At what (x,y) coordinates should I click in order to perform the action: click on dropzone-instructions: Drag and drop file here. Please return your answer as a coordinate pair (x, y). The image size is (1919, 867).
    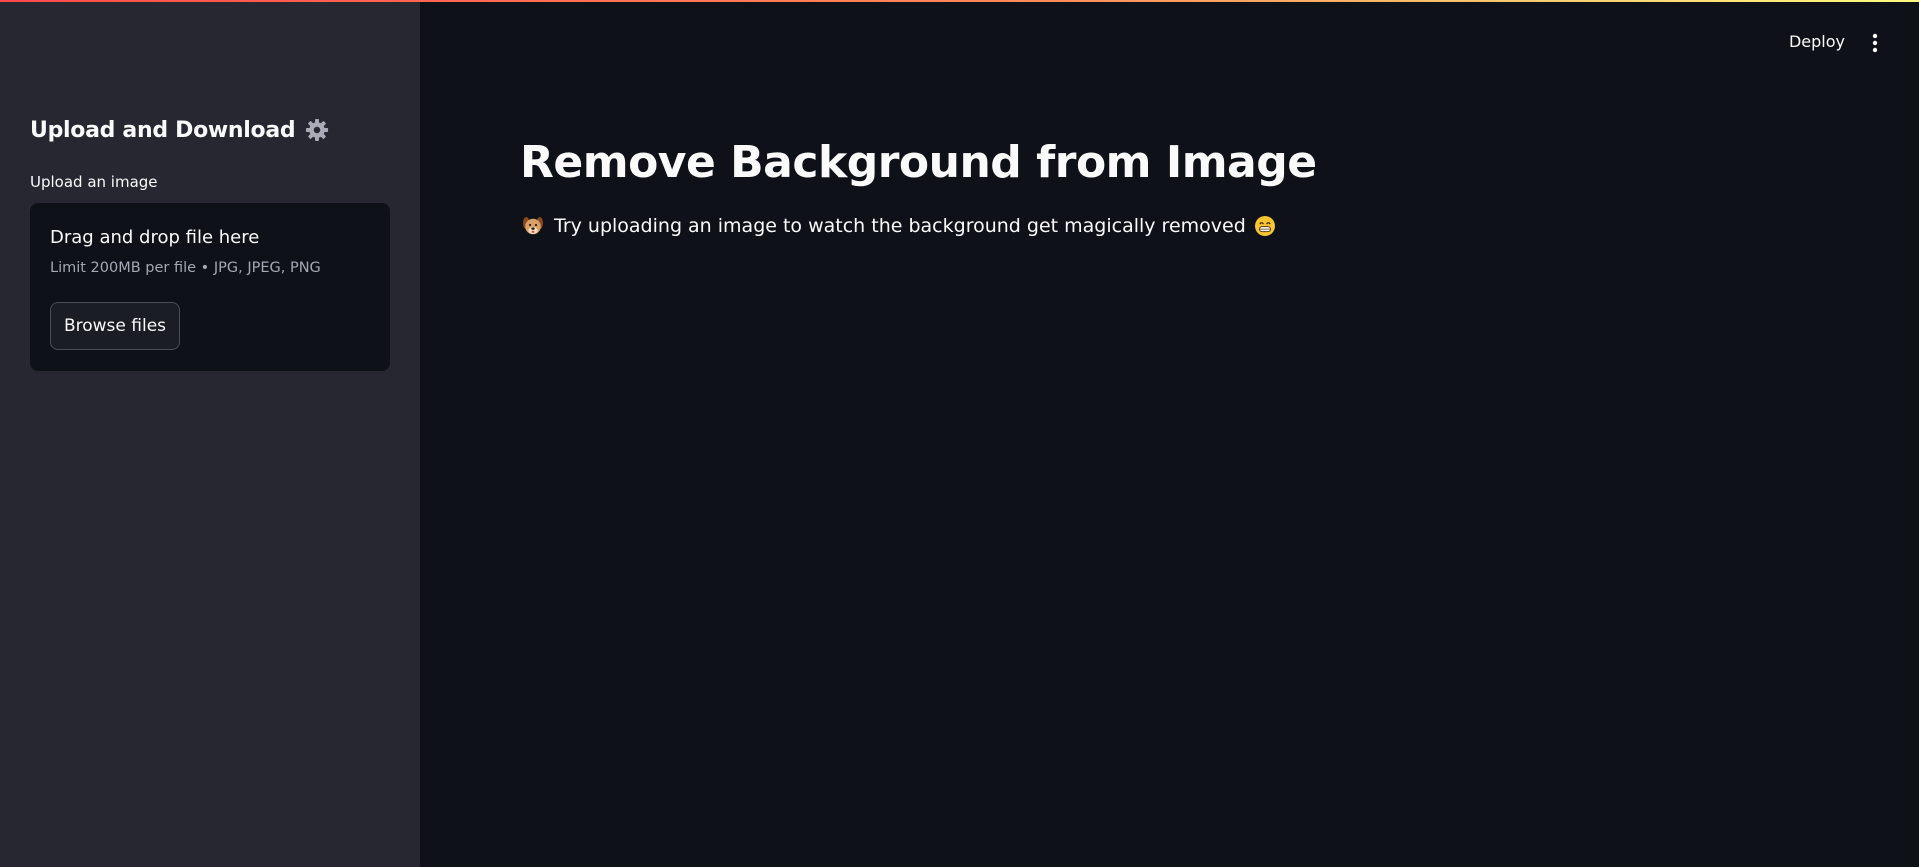
    Looking at the image, I should click on (155, 237).